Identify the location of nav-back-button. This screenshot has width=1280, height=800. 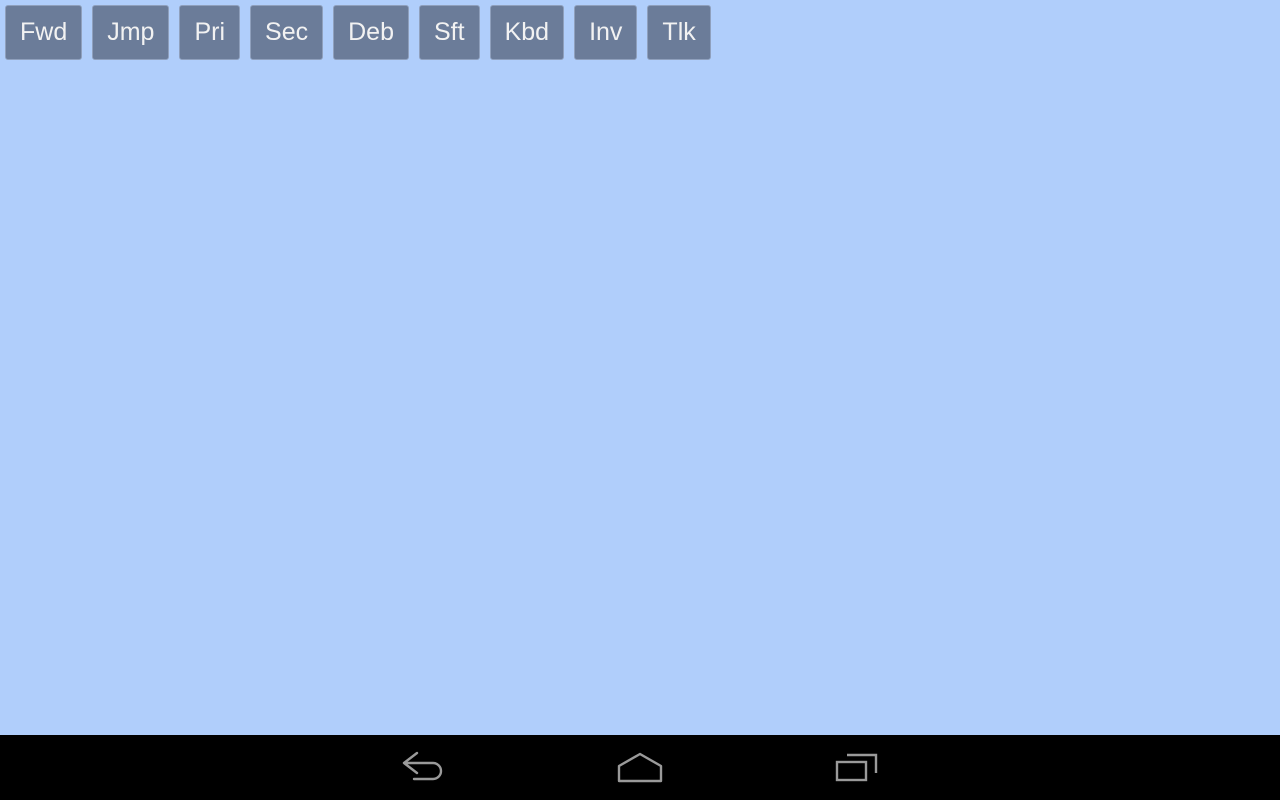
(423, 767).